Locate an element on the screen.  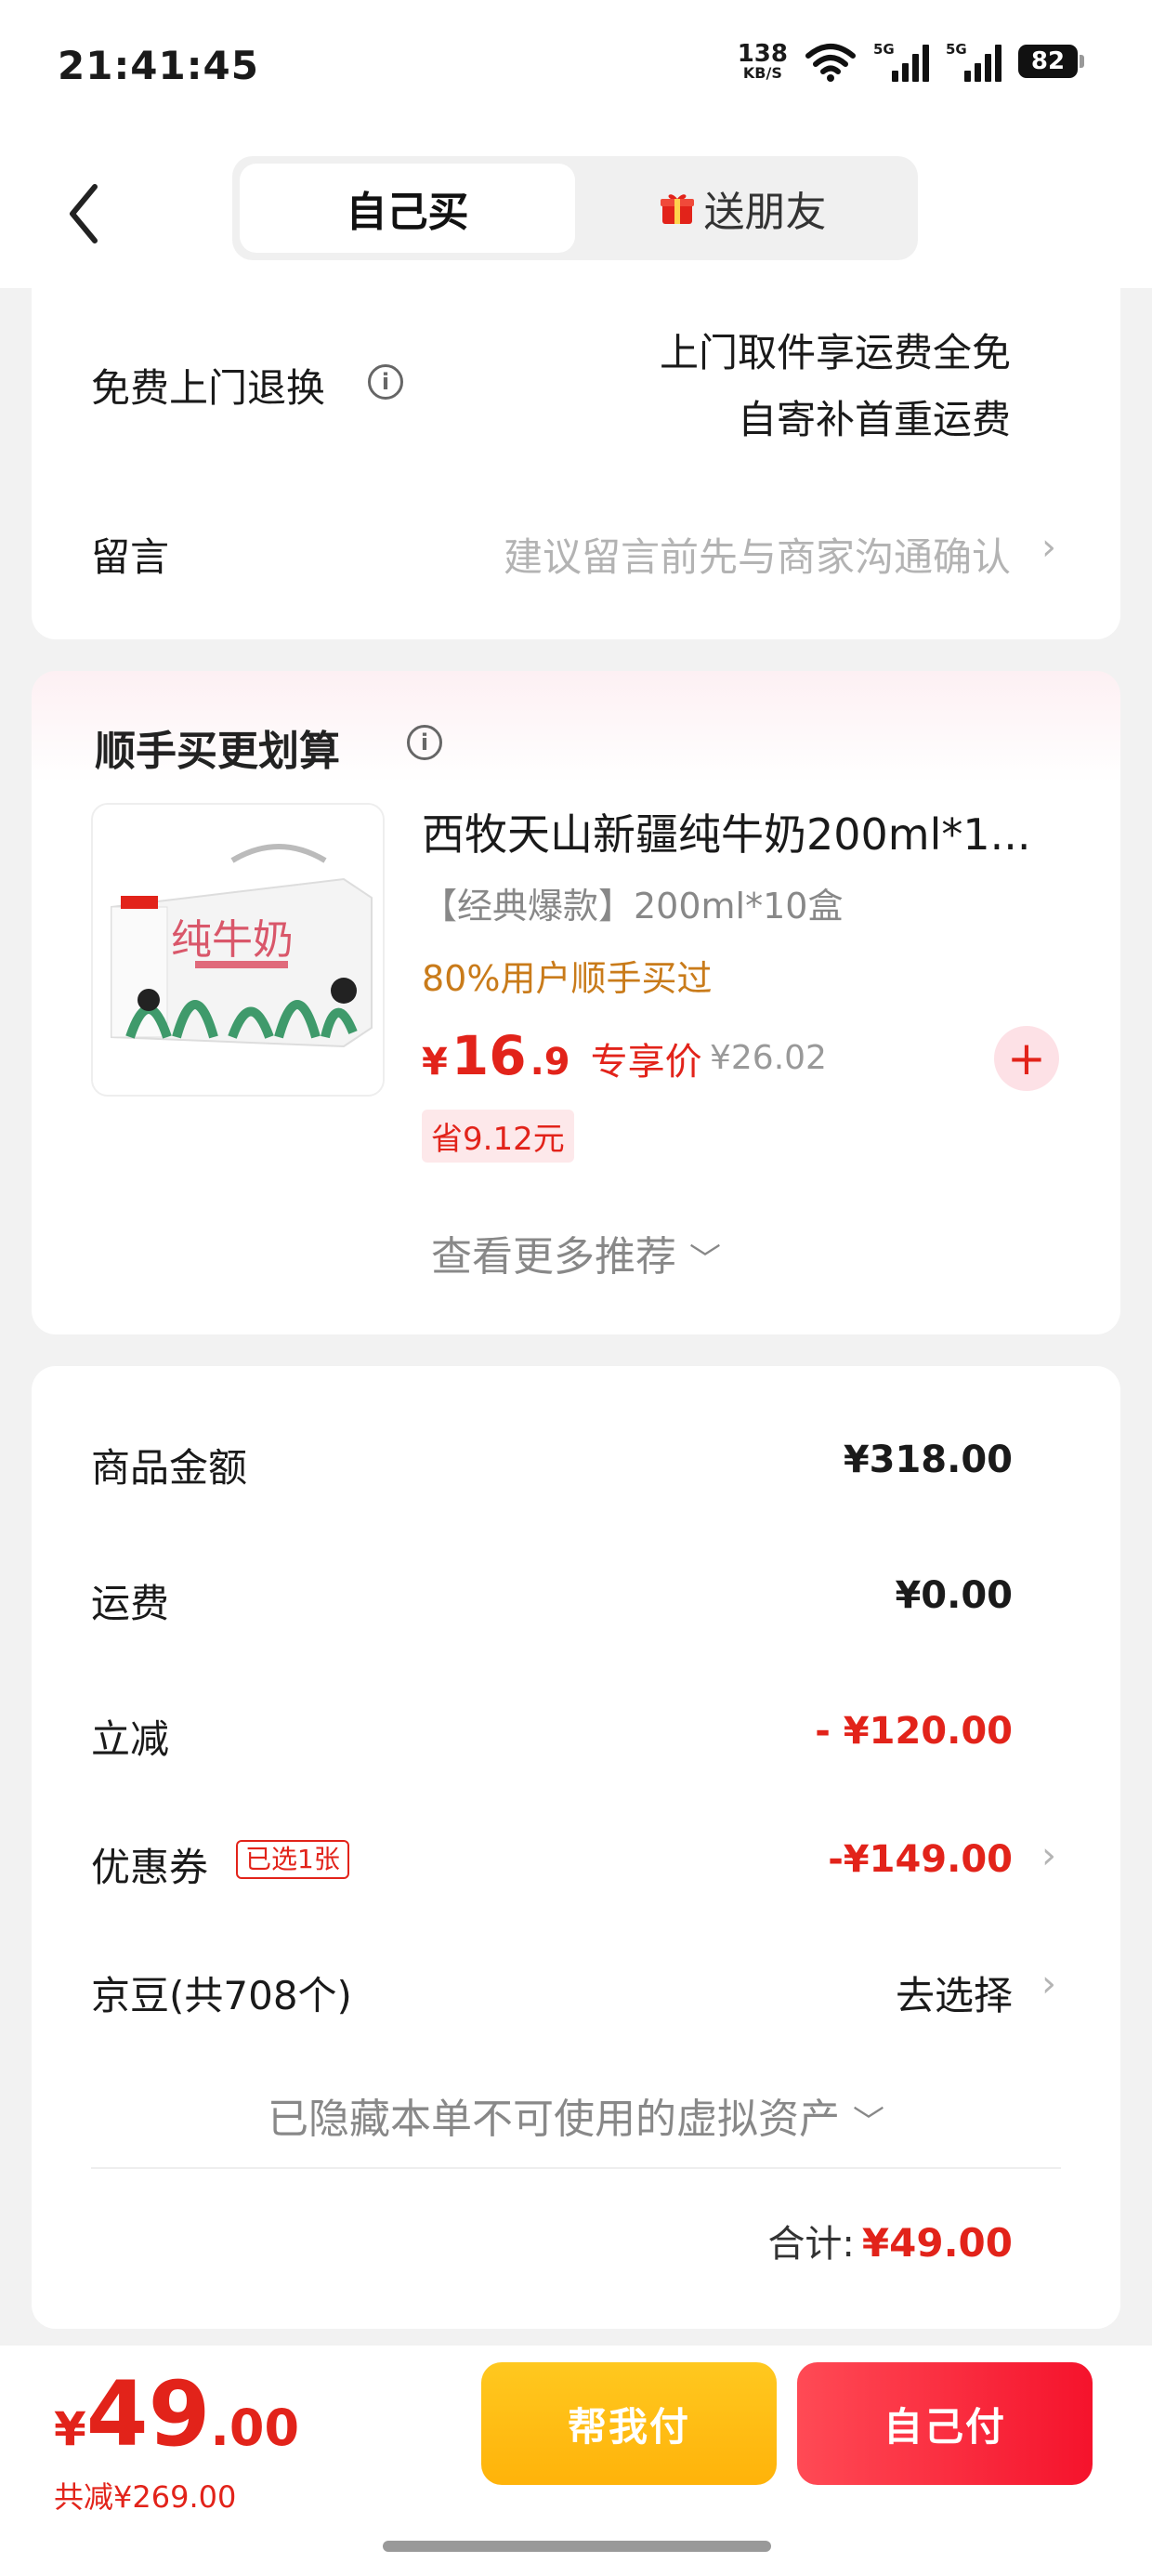
free-return-label: 免费上门退换 is located at coordinates (208, 388).